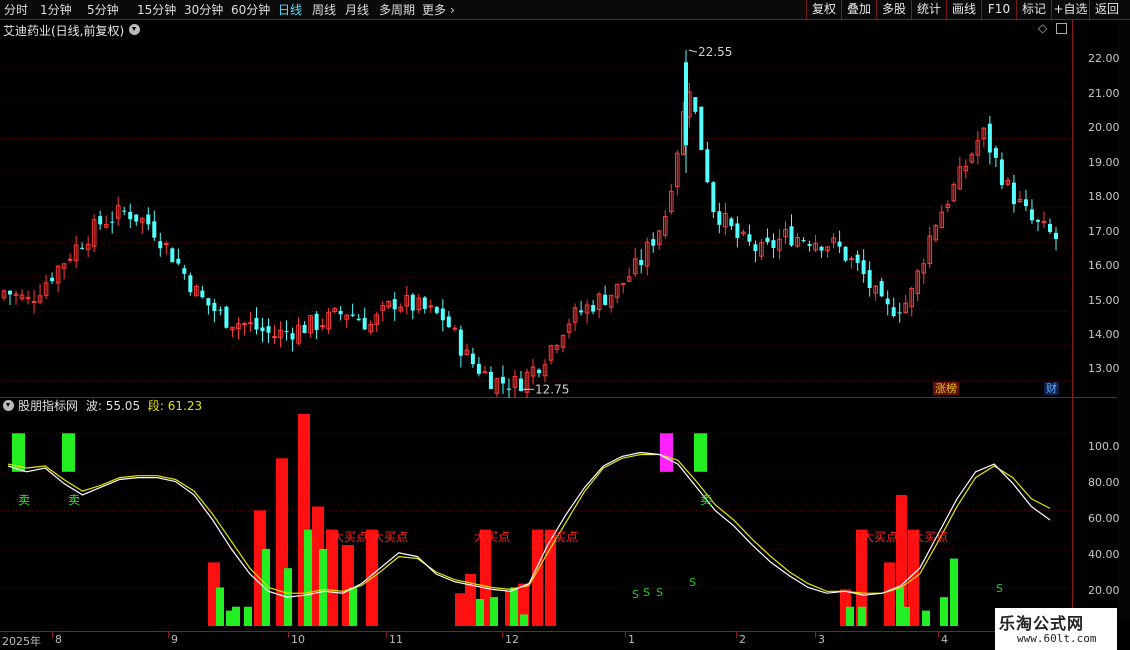 The width and height of the screenshot is (1130, 650). Describe the element at coordinates (823, 9) in the screenshot. I see `restore-rights-button: 复权` at that location.